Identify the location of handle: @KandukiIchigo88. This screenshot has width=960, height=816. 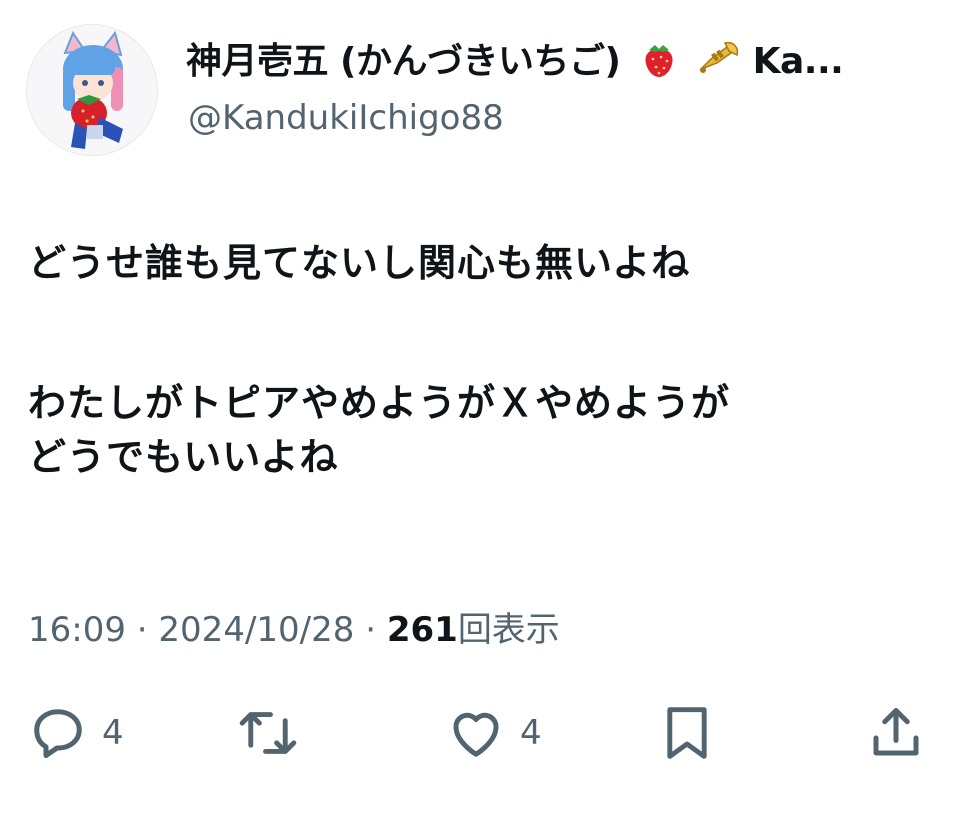
(346, 118).